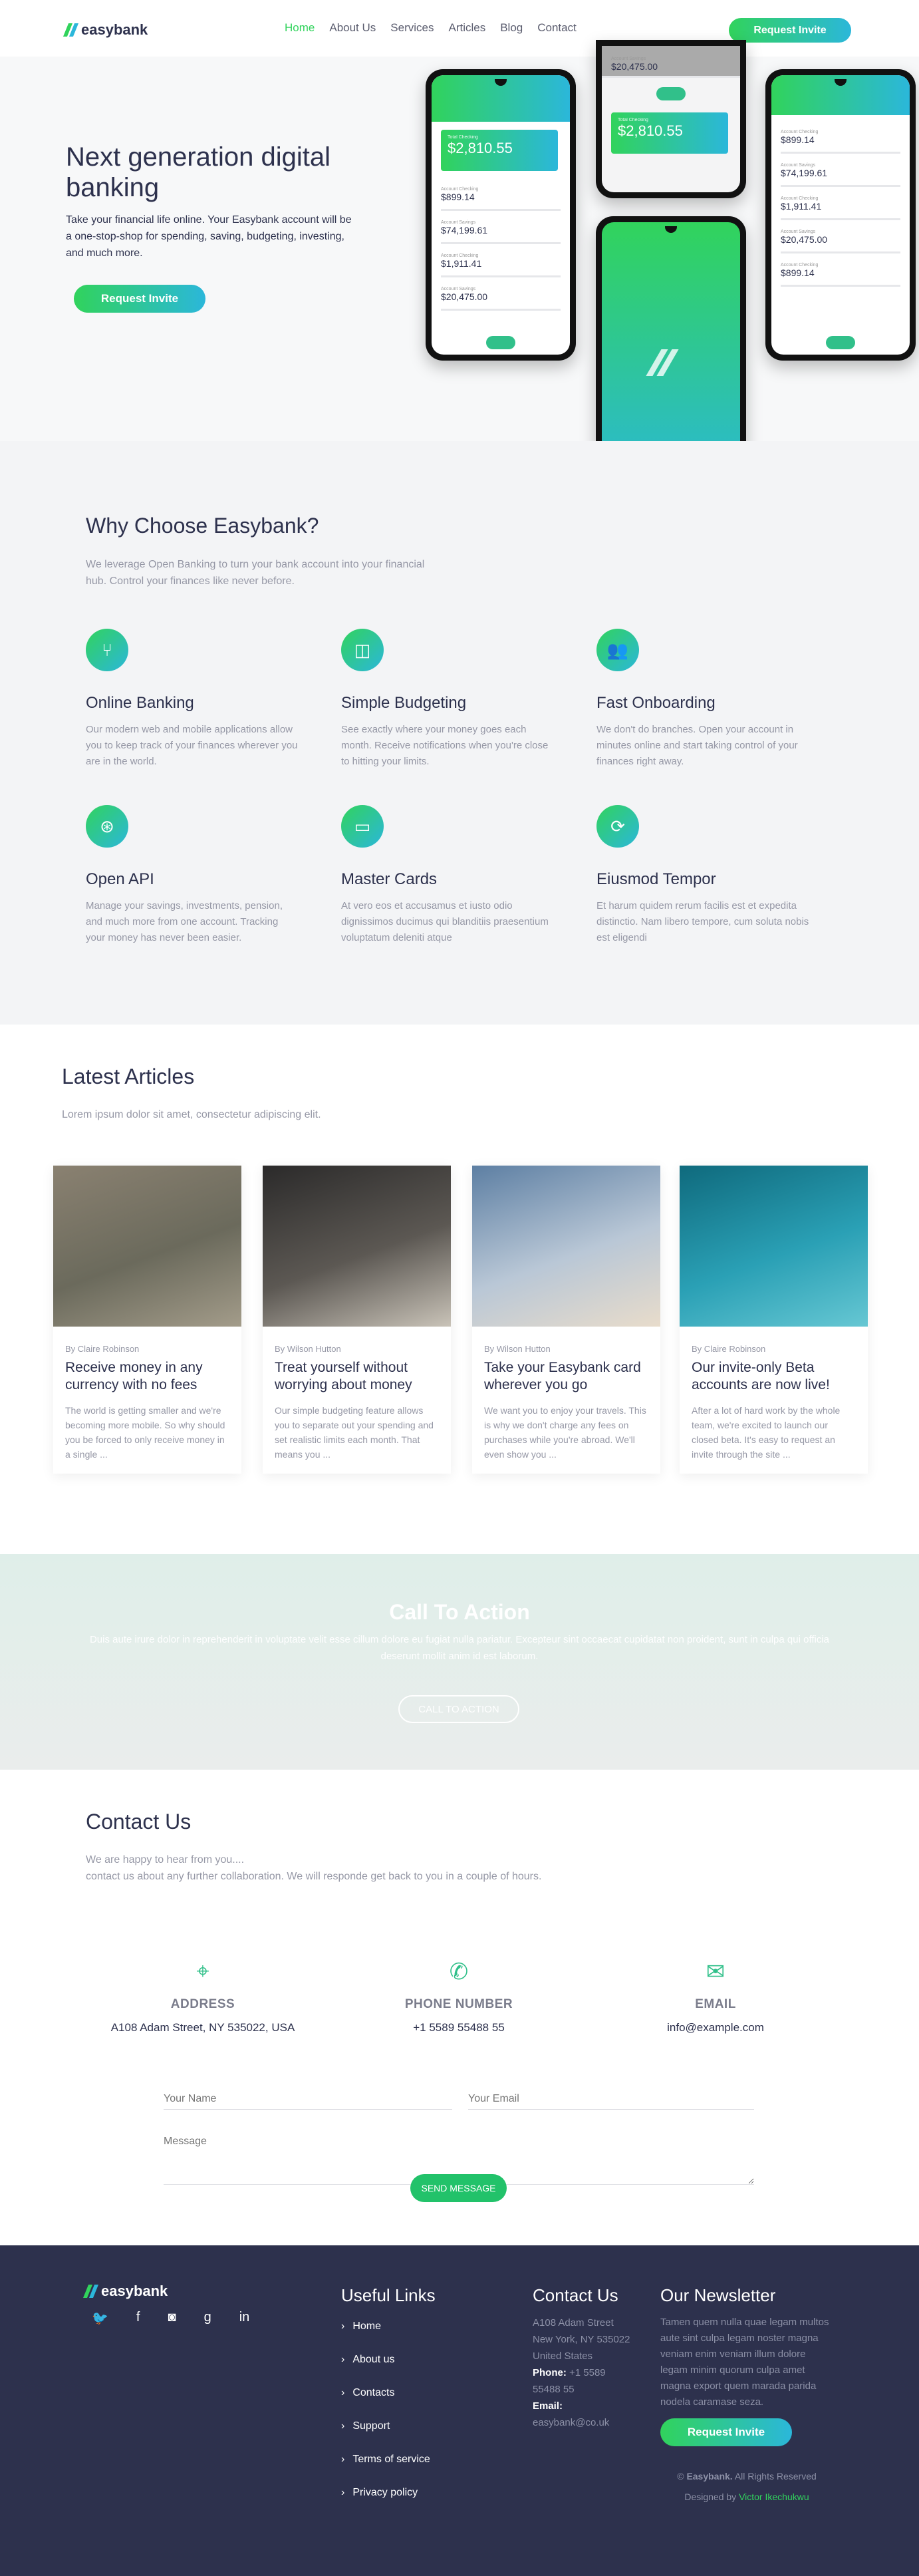 The height and width of the screenshot is (2576, 919). Describe the element at coordinates (790, 30) in the screenshot. I see `header-request-invite-button: Request Invite` at that location.